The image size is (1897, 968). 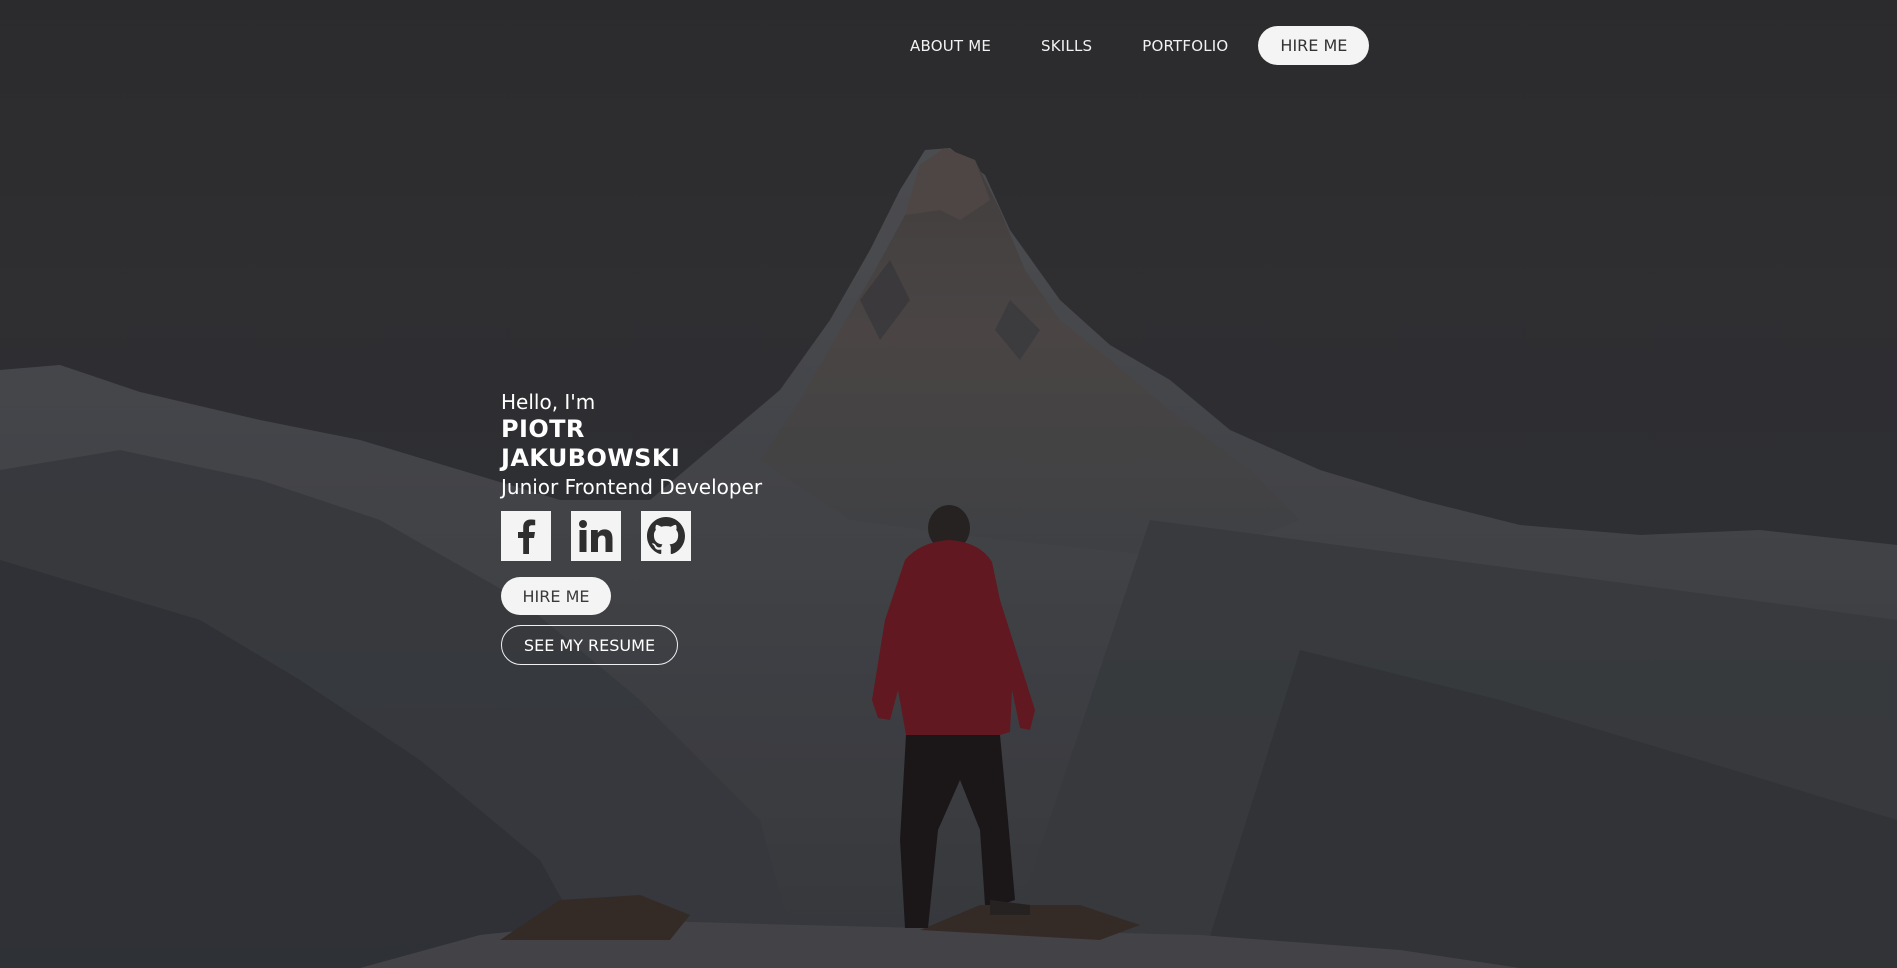 I want to click on nav-hire-button: HIRE ME, so click(x=1314, y=45).